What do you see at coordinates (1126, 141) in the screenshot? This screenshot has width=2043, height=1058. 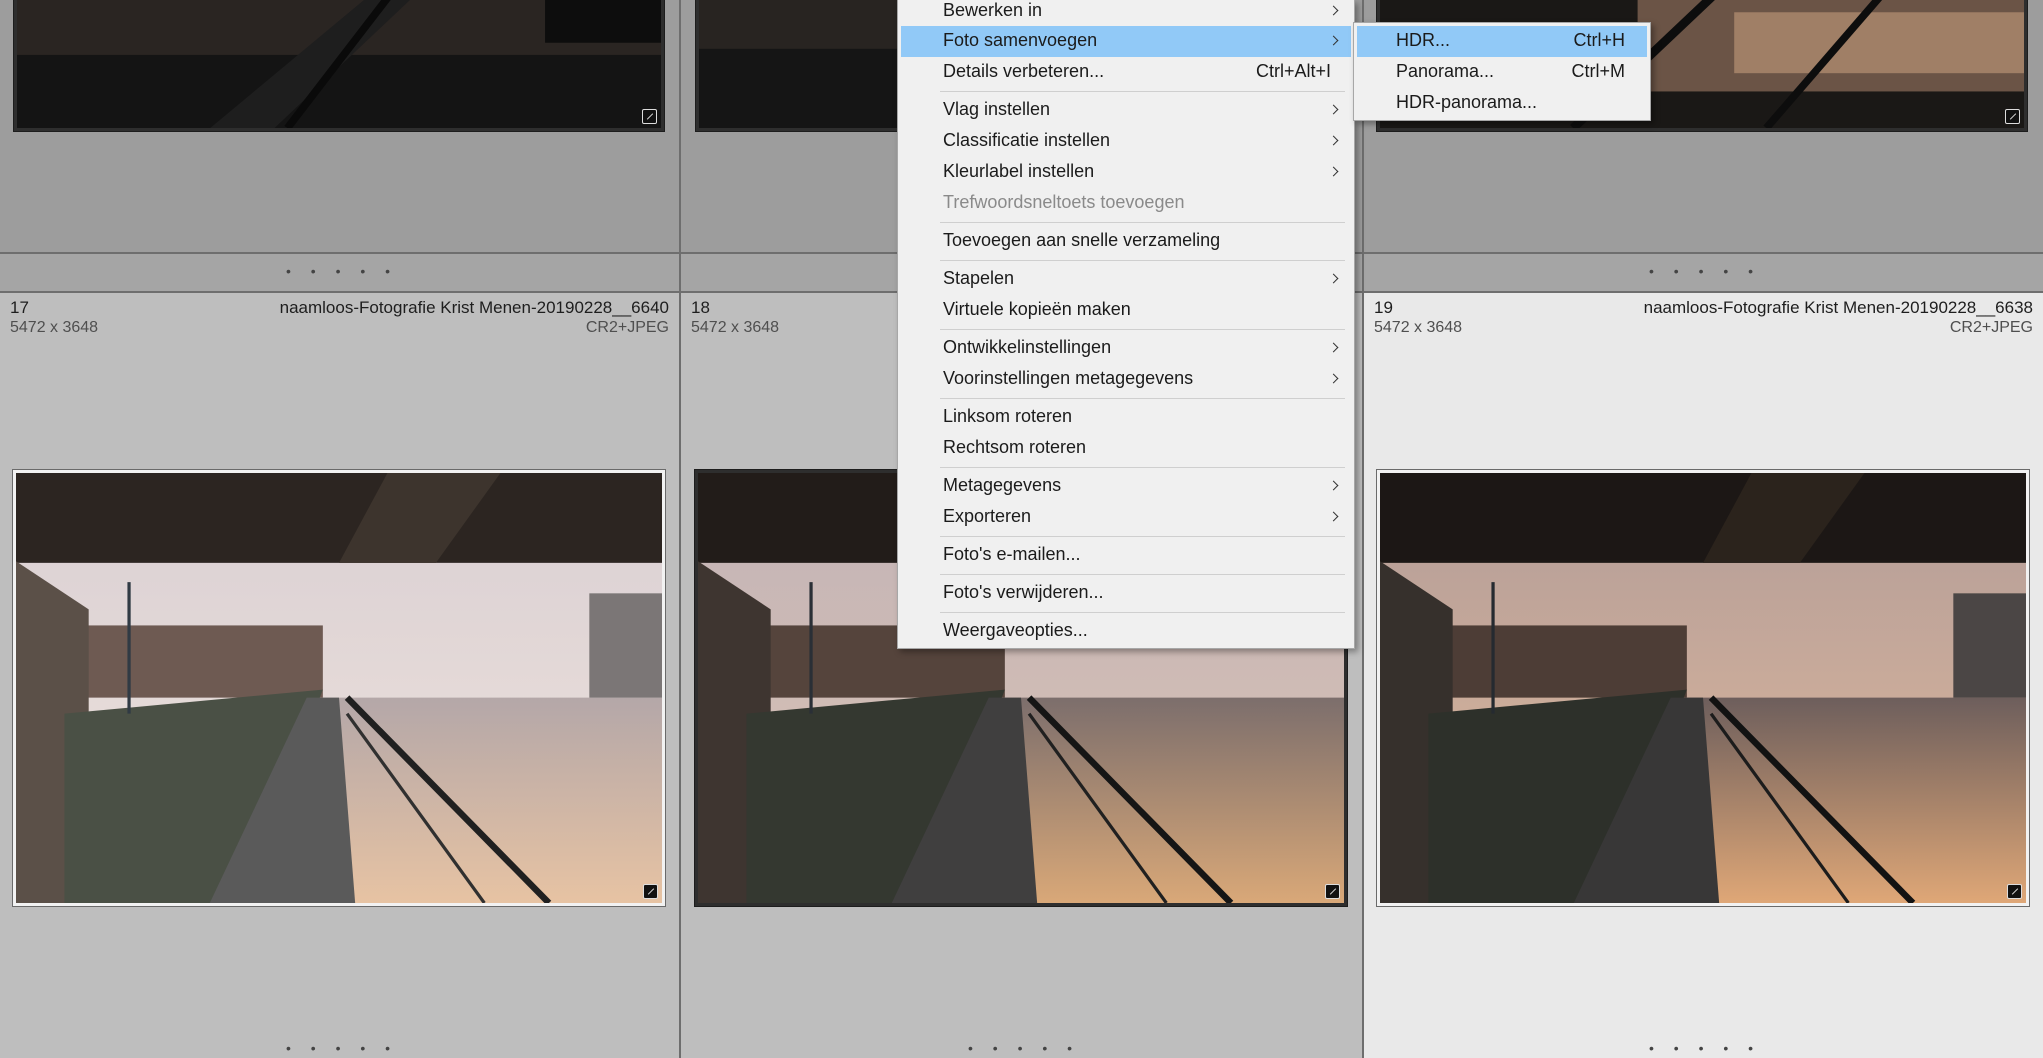 I see `menu-item-classificatie-instellen: Classificatie instellen` at bounding box center [1126, 141].